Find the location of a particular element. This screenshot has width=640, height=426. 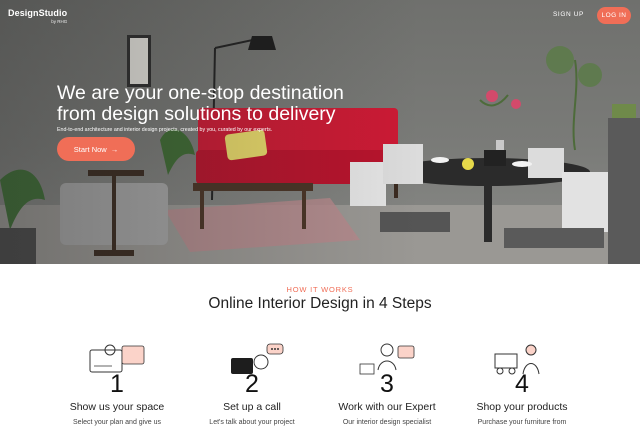

step-title: Work with our Expert is located at coordinates (387, 407).